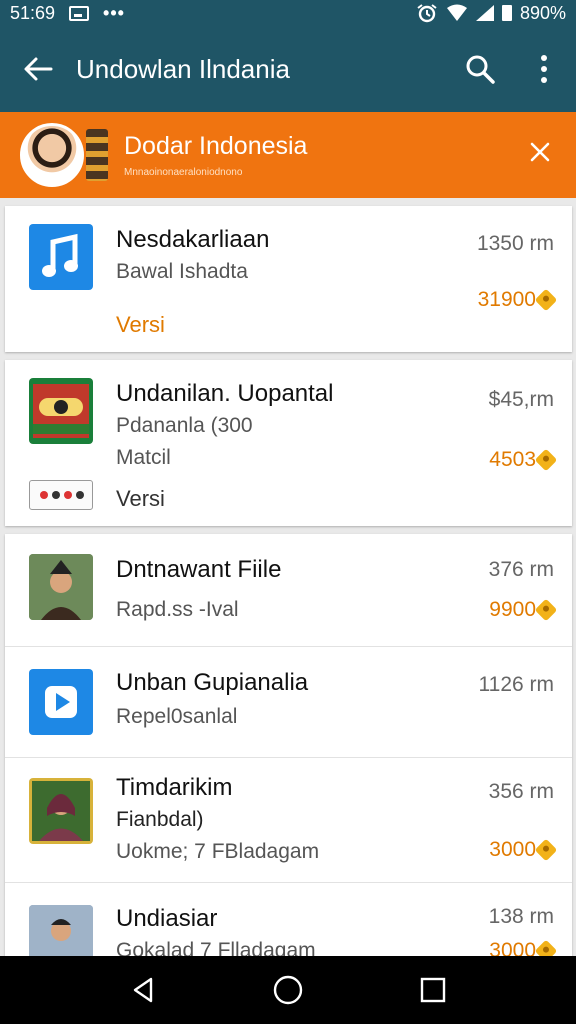 This screenshot has width=576, height=1024. Describe the element at coordinates (177, 716) in the screenshot. I see `item-description: Repel0sanlal` at that location.